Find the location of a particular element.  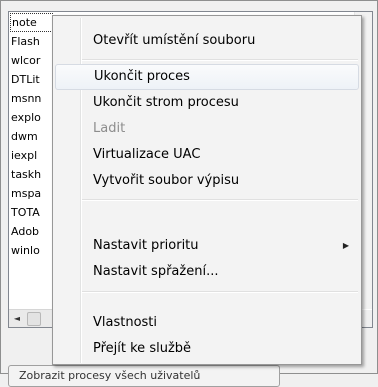

menu-item-properties: Vlastnosti is located at coordinates (207, 323).